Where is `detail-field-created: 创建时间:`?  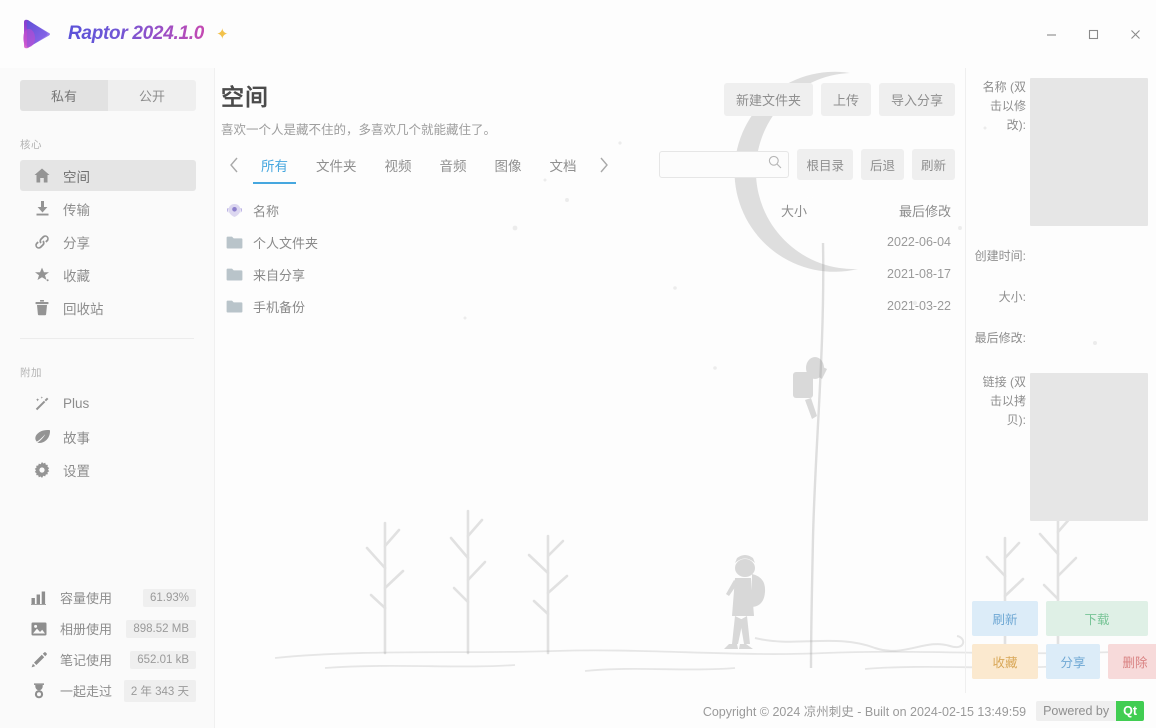
detail-field-created: 创建时间: is located at coordinates (1060, 257).